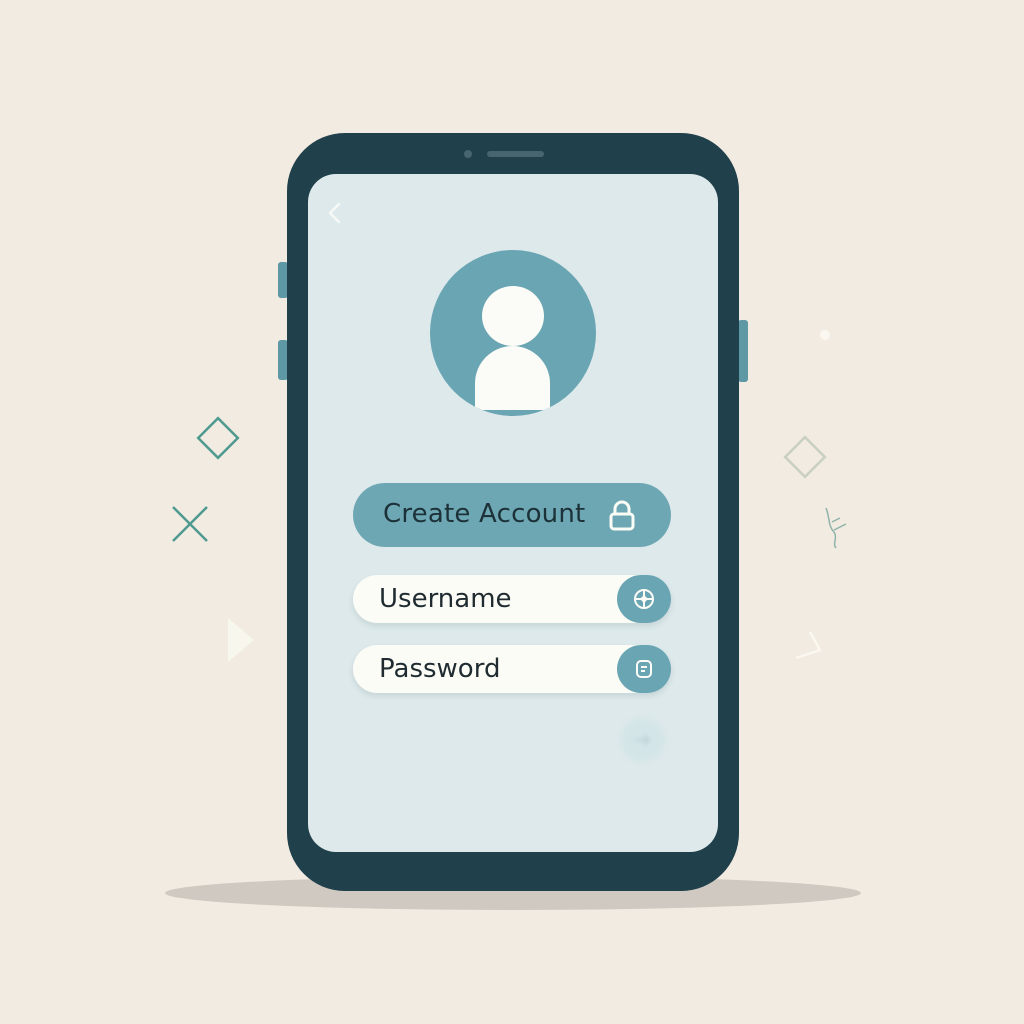 Image resolution: width=1024 pixels, height=1024 pixels. I want to click on user-avatar, so click(513, 333).